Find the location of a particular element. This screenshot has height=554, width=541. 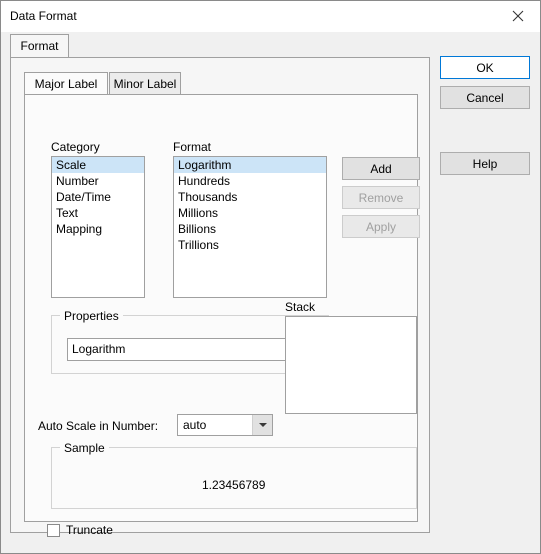

truncate-label: Truncate is located at coordinates (89, 530).